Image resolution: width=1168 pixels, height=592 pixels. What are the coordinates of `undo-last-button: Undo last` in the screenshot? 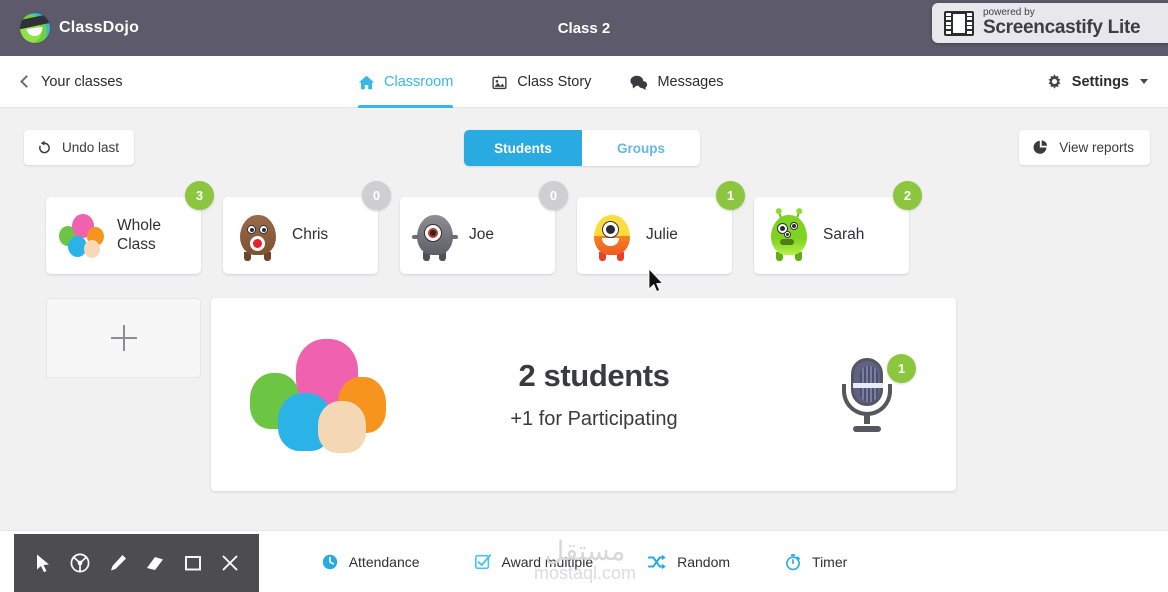 It's located at (79, 147).